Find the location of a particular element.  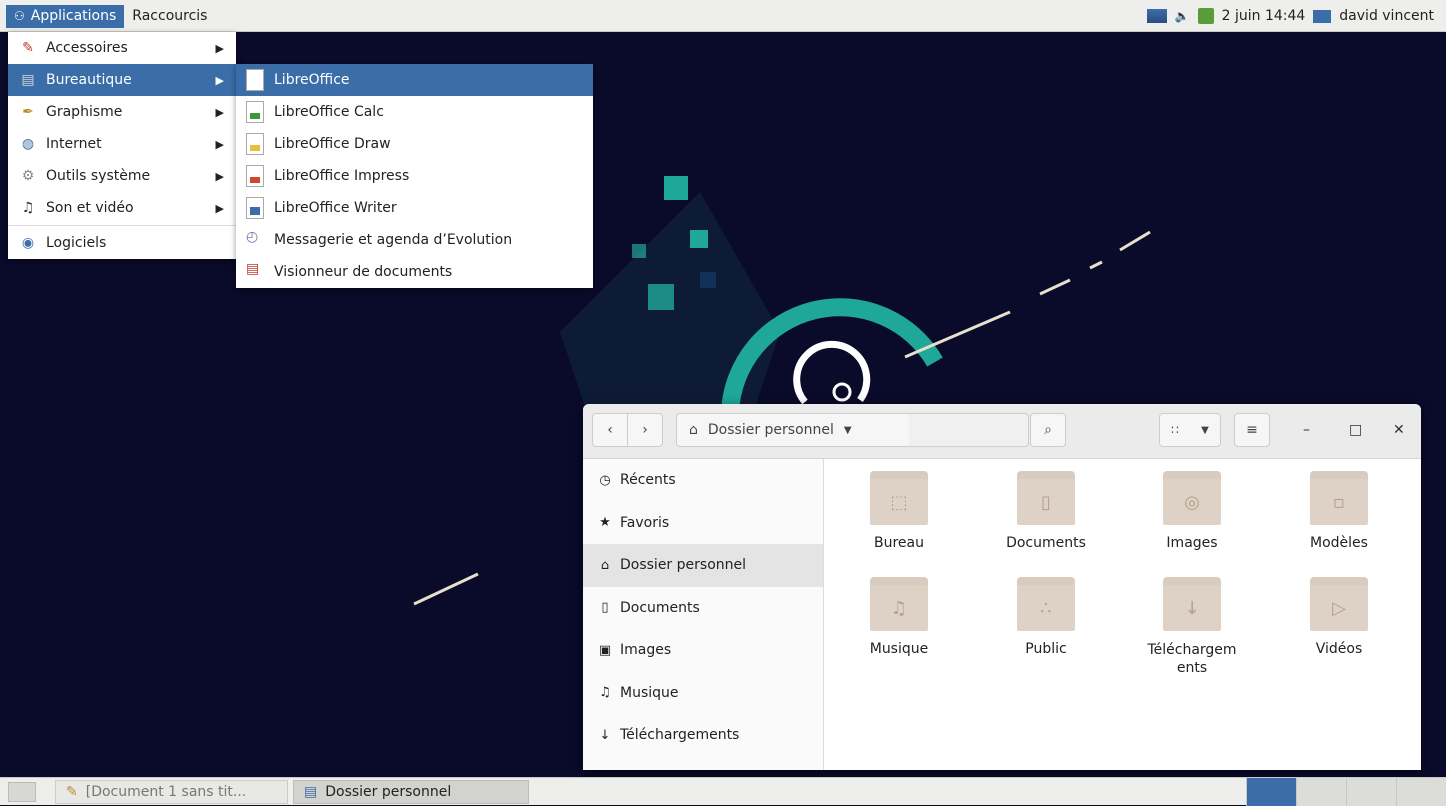

templates-folder-icon: ▫ is located at coordinates (1339, 499).